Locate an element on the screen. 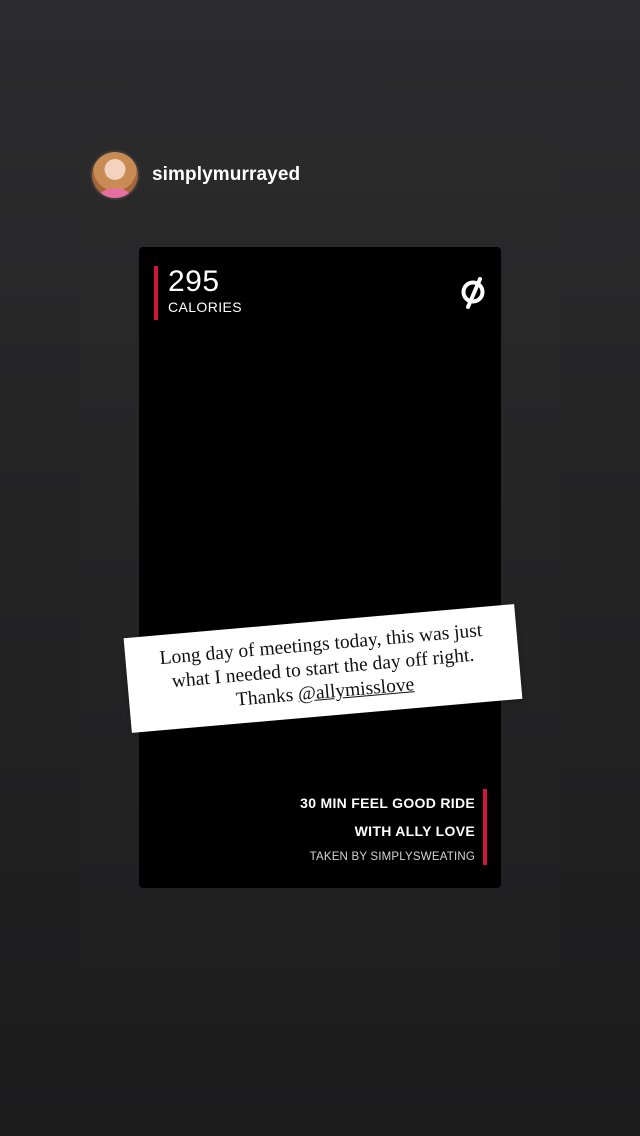 Image resolution: width=640 pixels, height=1136 pixels. peloton-logo-icon is located at coordinates (473, 293).